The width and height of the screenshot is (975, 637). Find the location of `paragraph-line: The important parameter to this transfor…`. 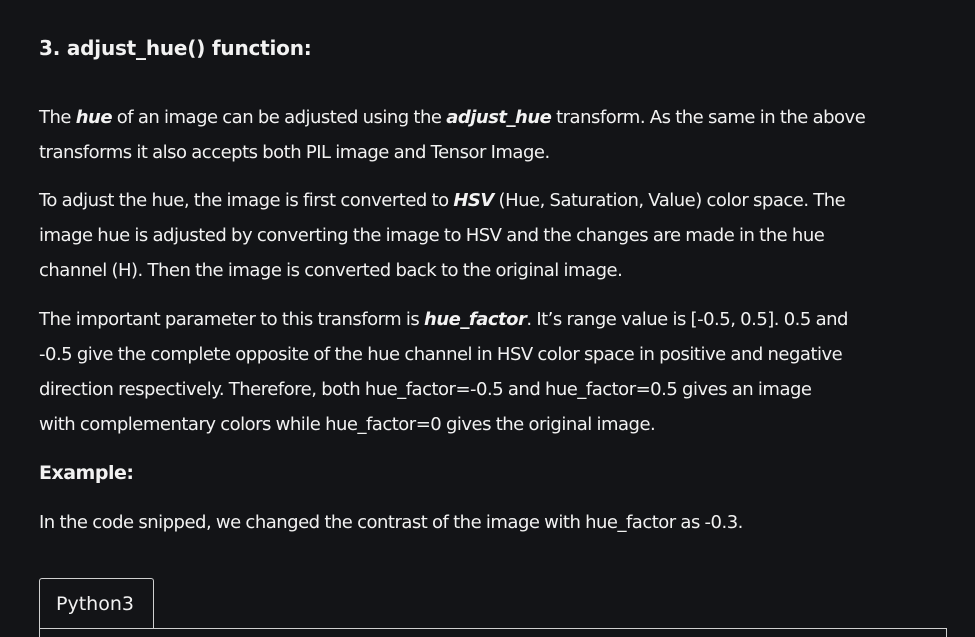

paragraph-line: The important parameter to this transfor… is located at coordinates (443, 319).